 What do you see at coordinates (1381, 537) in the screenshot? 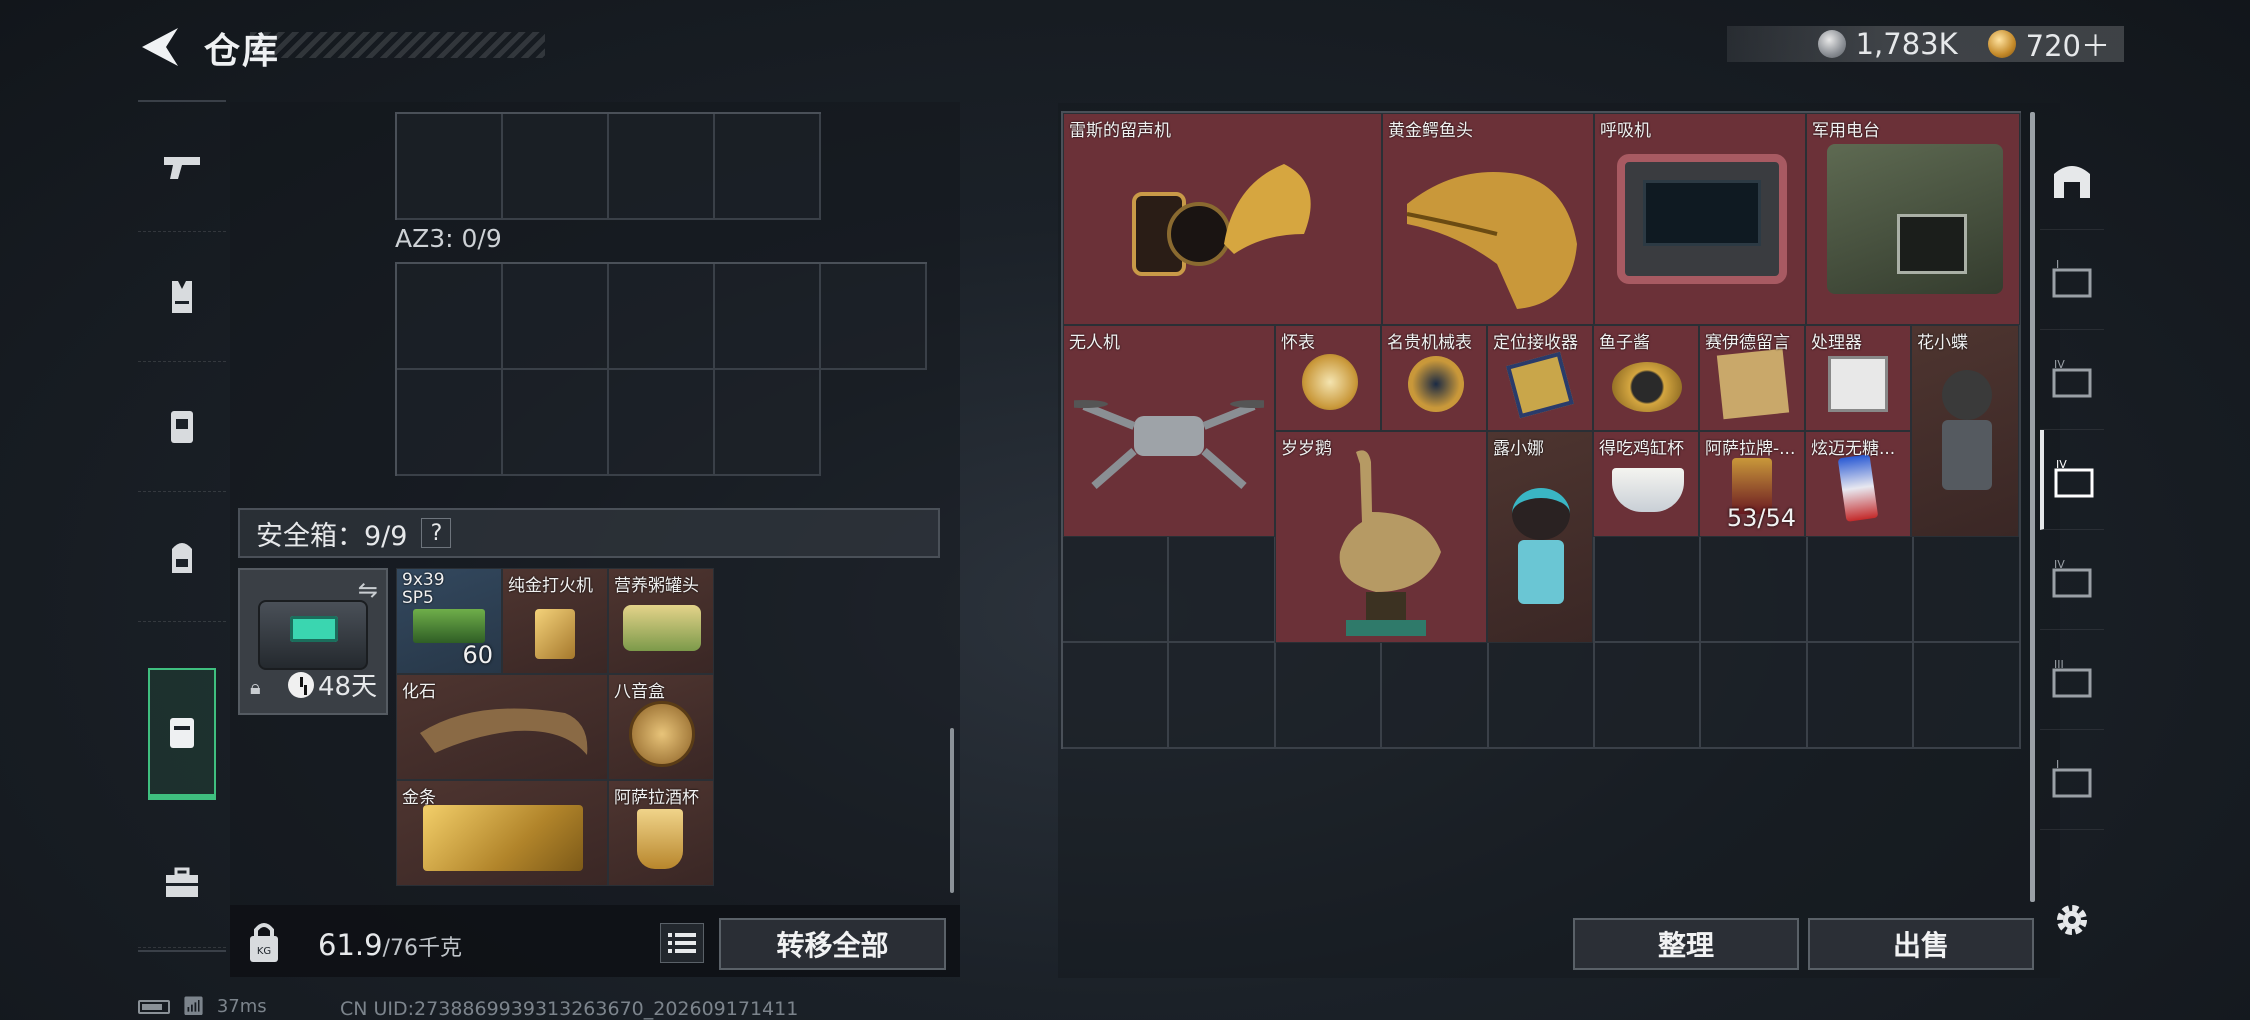
I see `item-suisui-goose: 岁岁鹅` at bounding box center [1381, 537].